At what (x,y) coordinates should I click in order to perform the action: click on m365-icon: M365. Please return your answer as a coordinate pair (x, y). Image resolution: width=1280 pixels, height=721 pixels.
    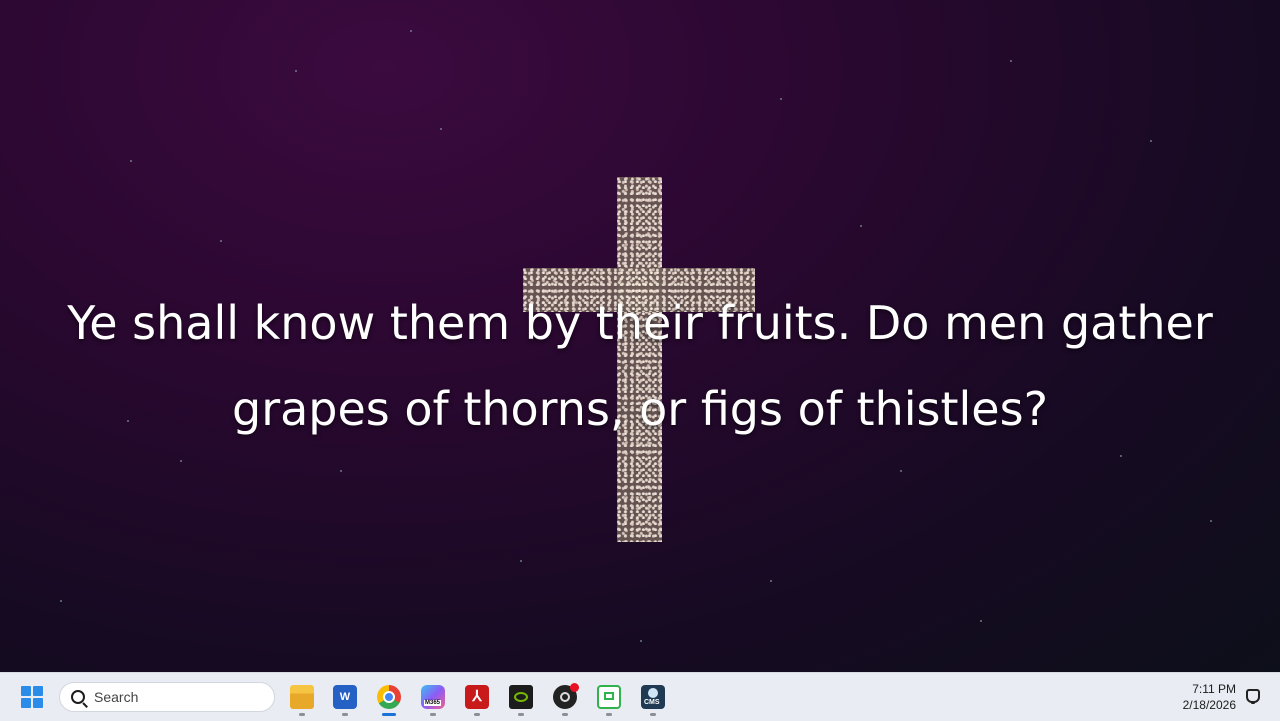
    Looking at the image, I should click on (433, 697).